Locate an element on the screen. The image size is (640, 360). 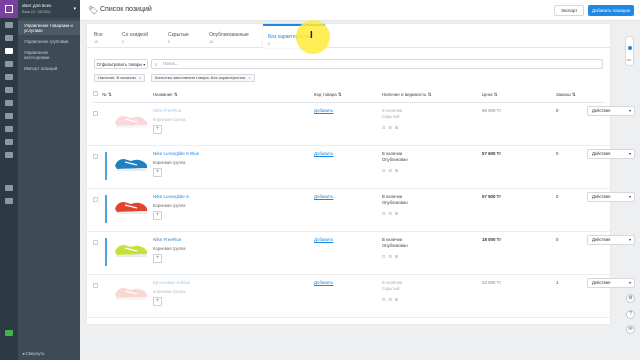
settings-icon is located at coordinates (9, 129).